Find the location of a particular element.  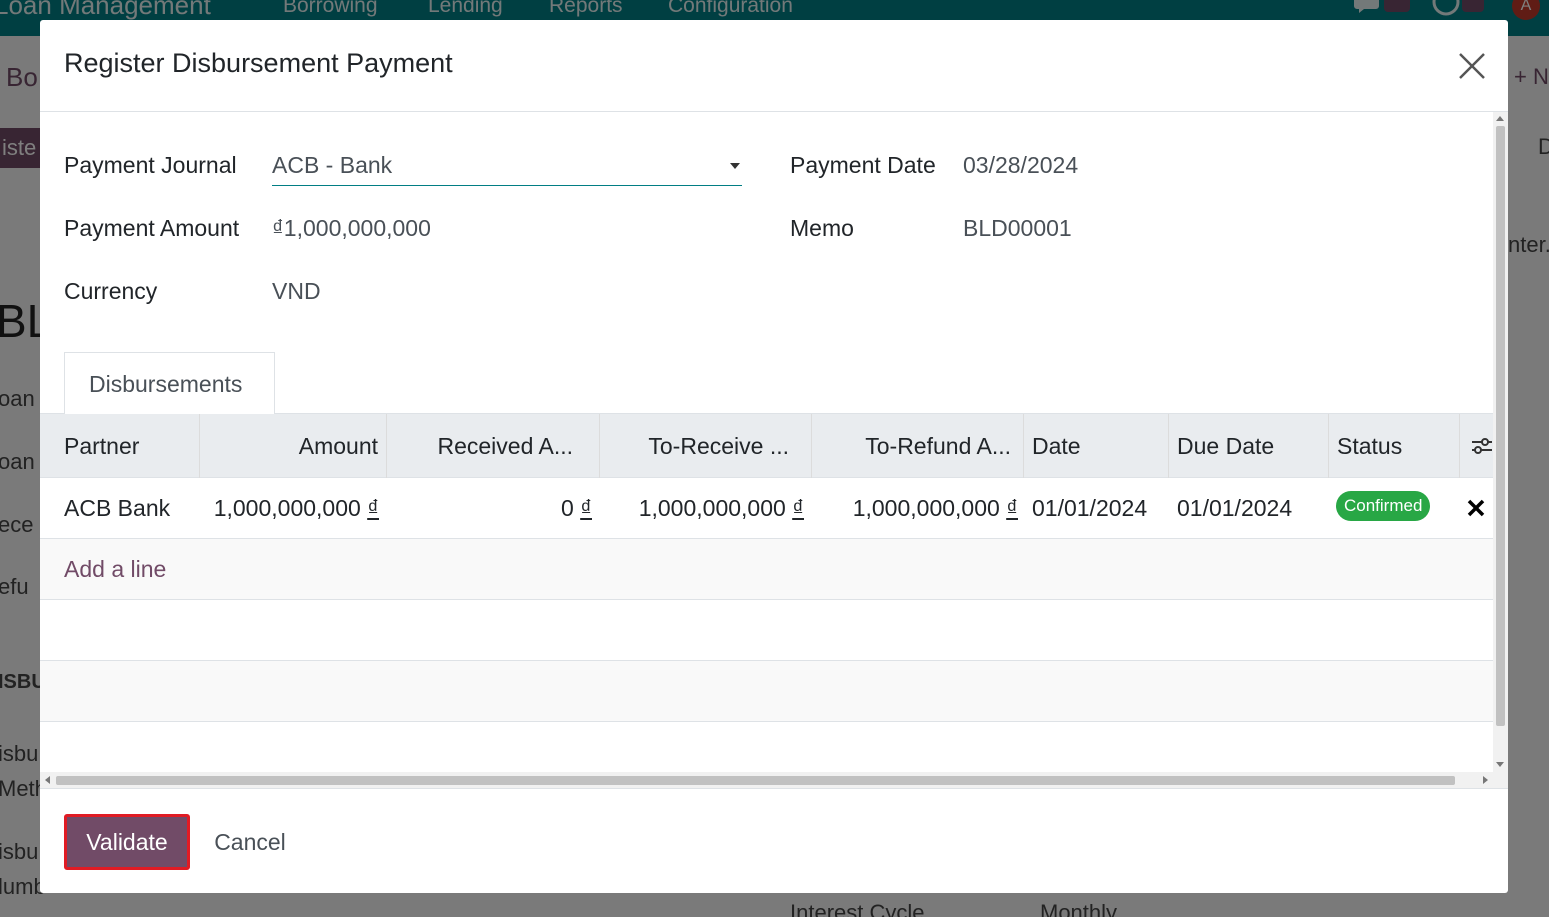

dialog-header: Register Disbursement Payment is located at coordinates (774, 66).